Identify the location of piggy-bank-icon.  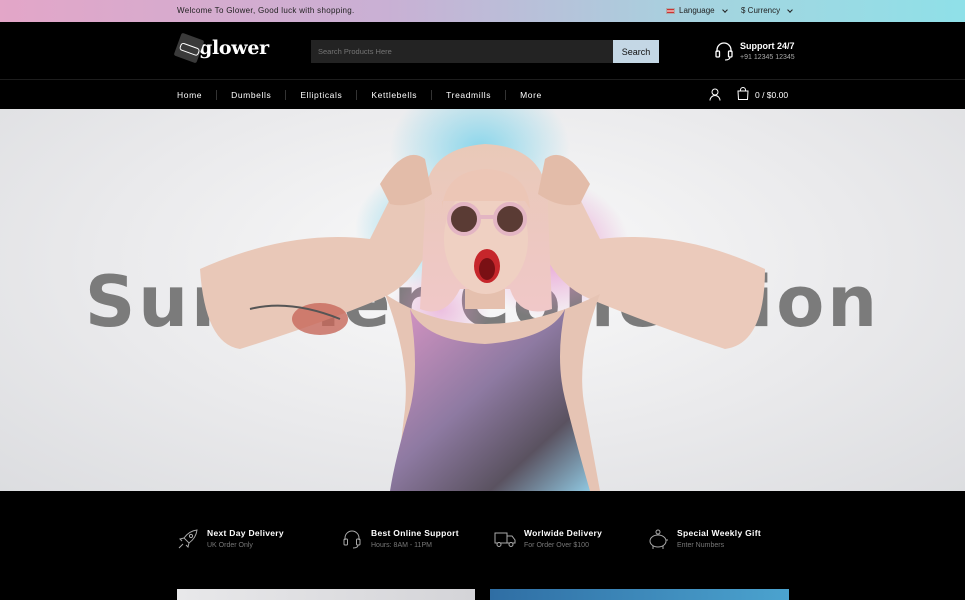
(658, 539).